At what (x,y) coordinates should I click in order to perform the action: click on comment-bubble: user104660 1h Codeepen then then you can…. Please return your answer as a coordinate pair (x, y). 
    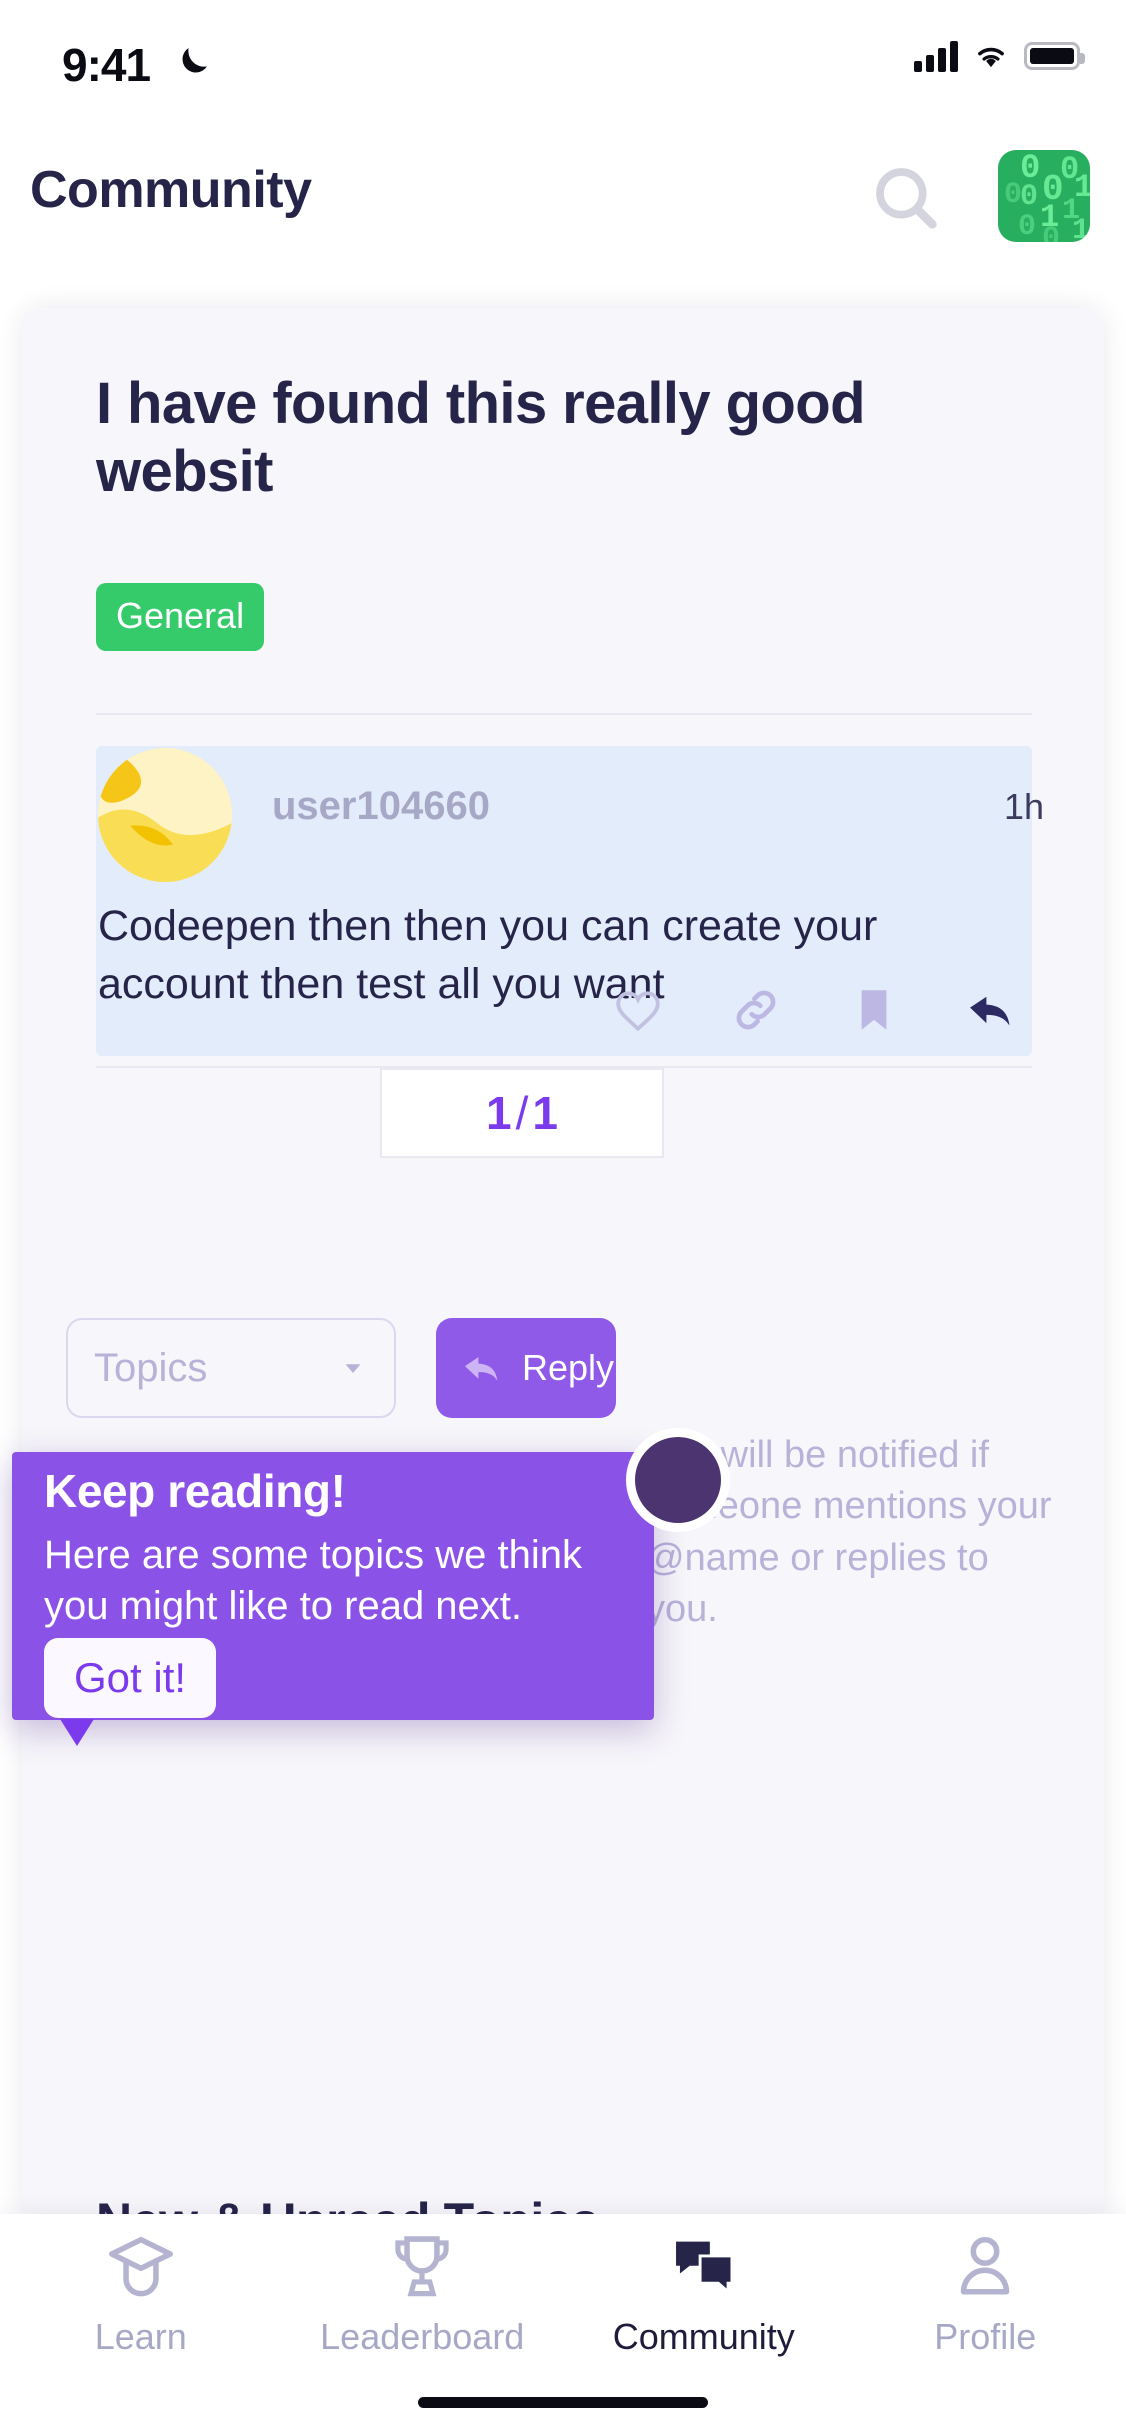
    Looking at the image, I should click on (570, 901).